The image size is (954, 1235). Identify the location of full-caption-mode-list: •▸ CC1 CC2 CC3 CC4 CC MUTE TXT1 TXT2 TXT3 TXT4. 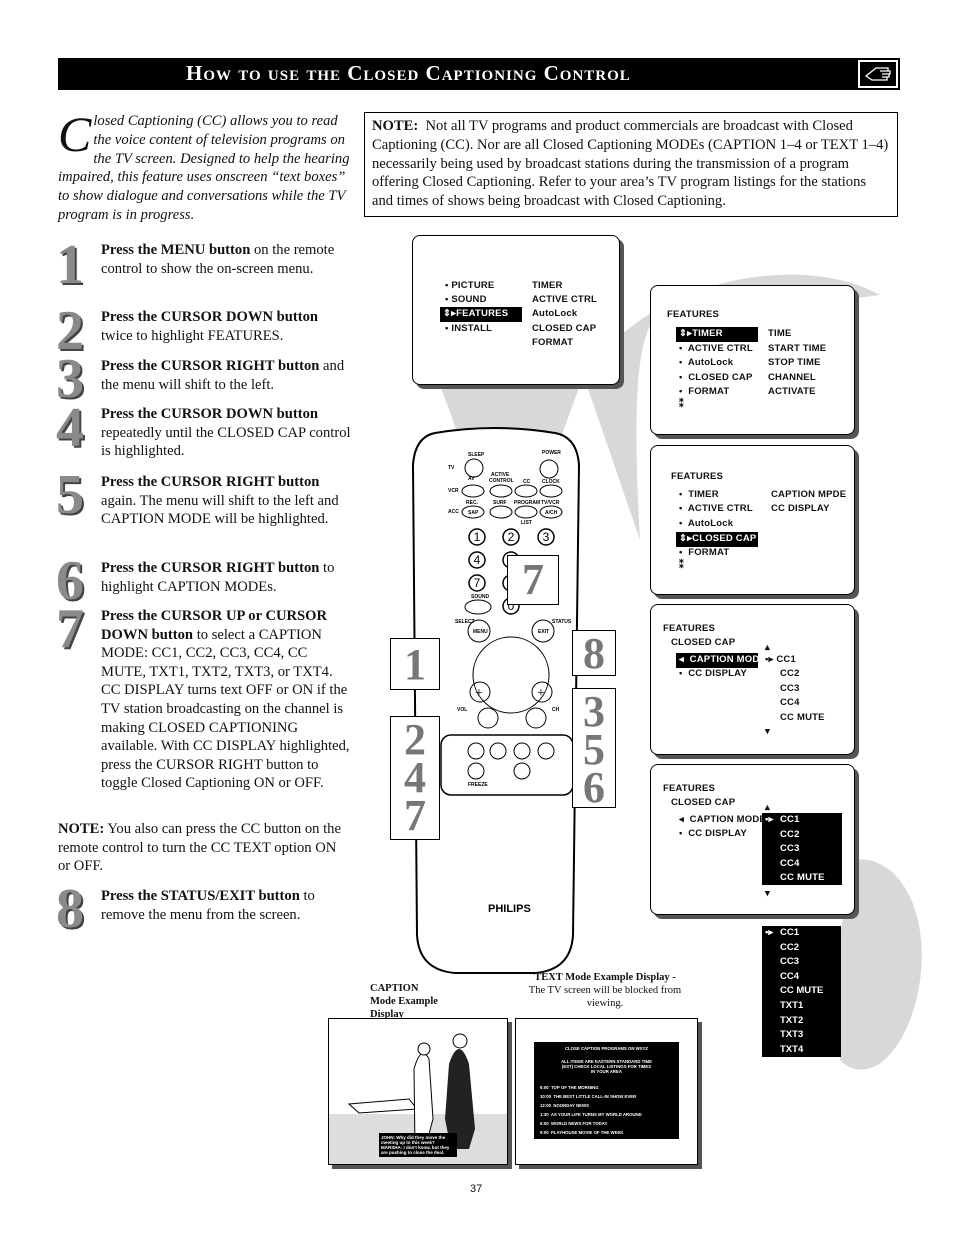
(801, 991).